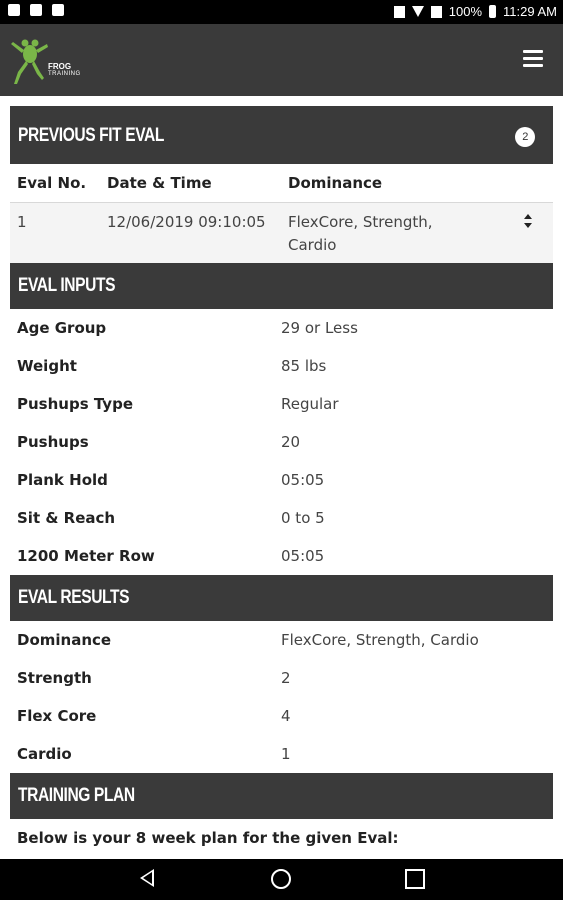 Image resolution: width=563 pixels, height=900 pixels. I want to click on eval-count-badge: 2, so click(525, 137).